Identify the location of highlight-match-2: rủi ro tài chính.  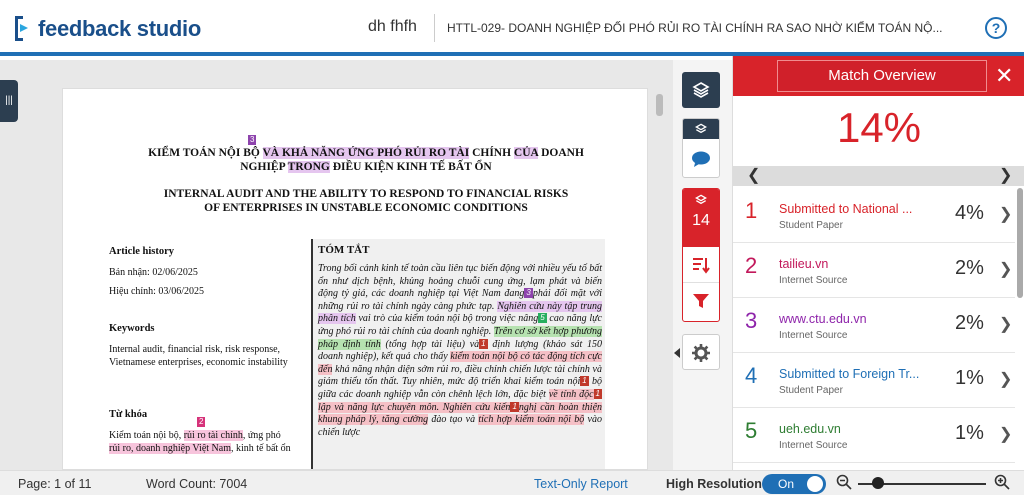
(213, 435).